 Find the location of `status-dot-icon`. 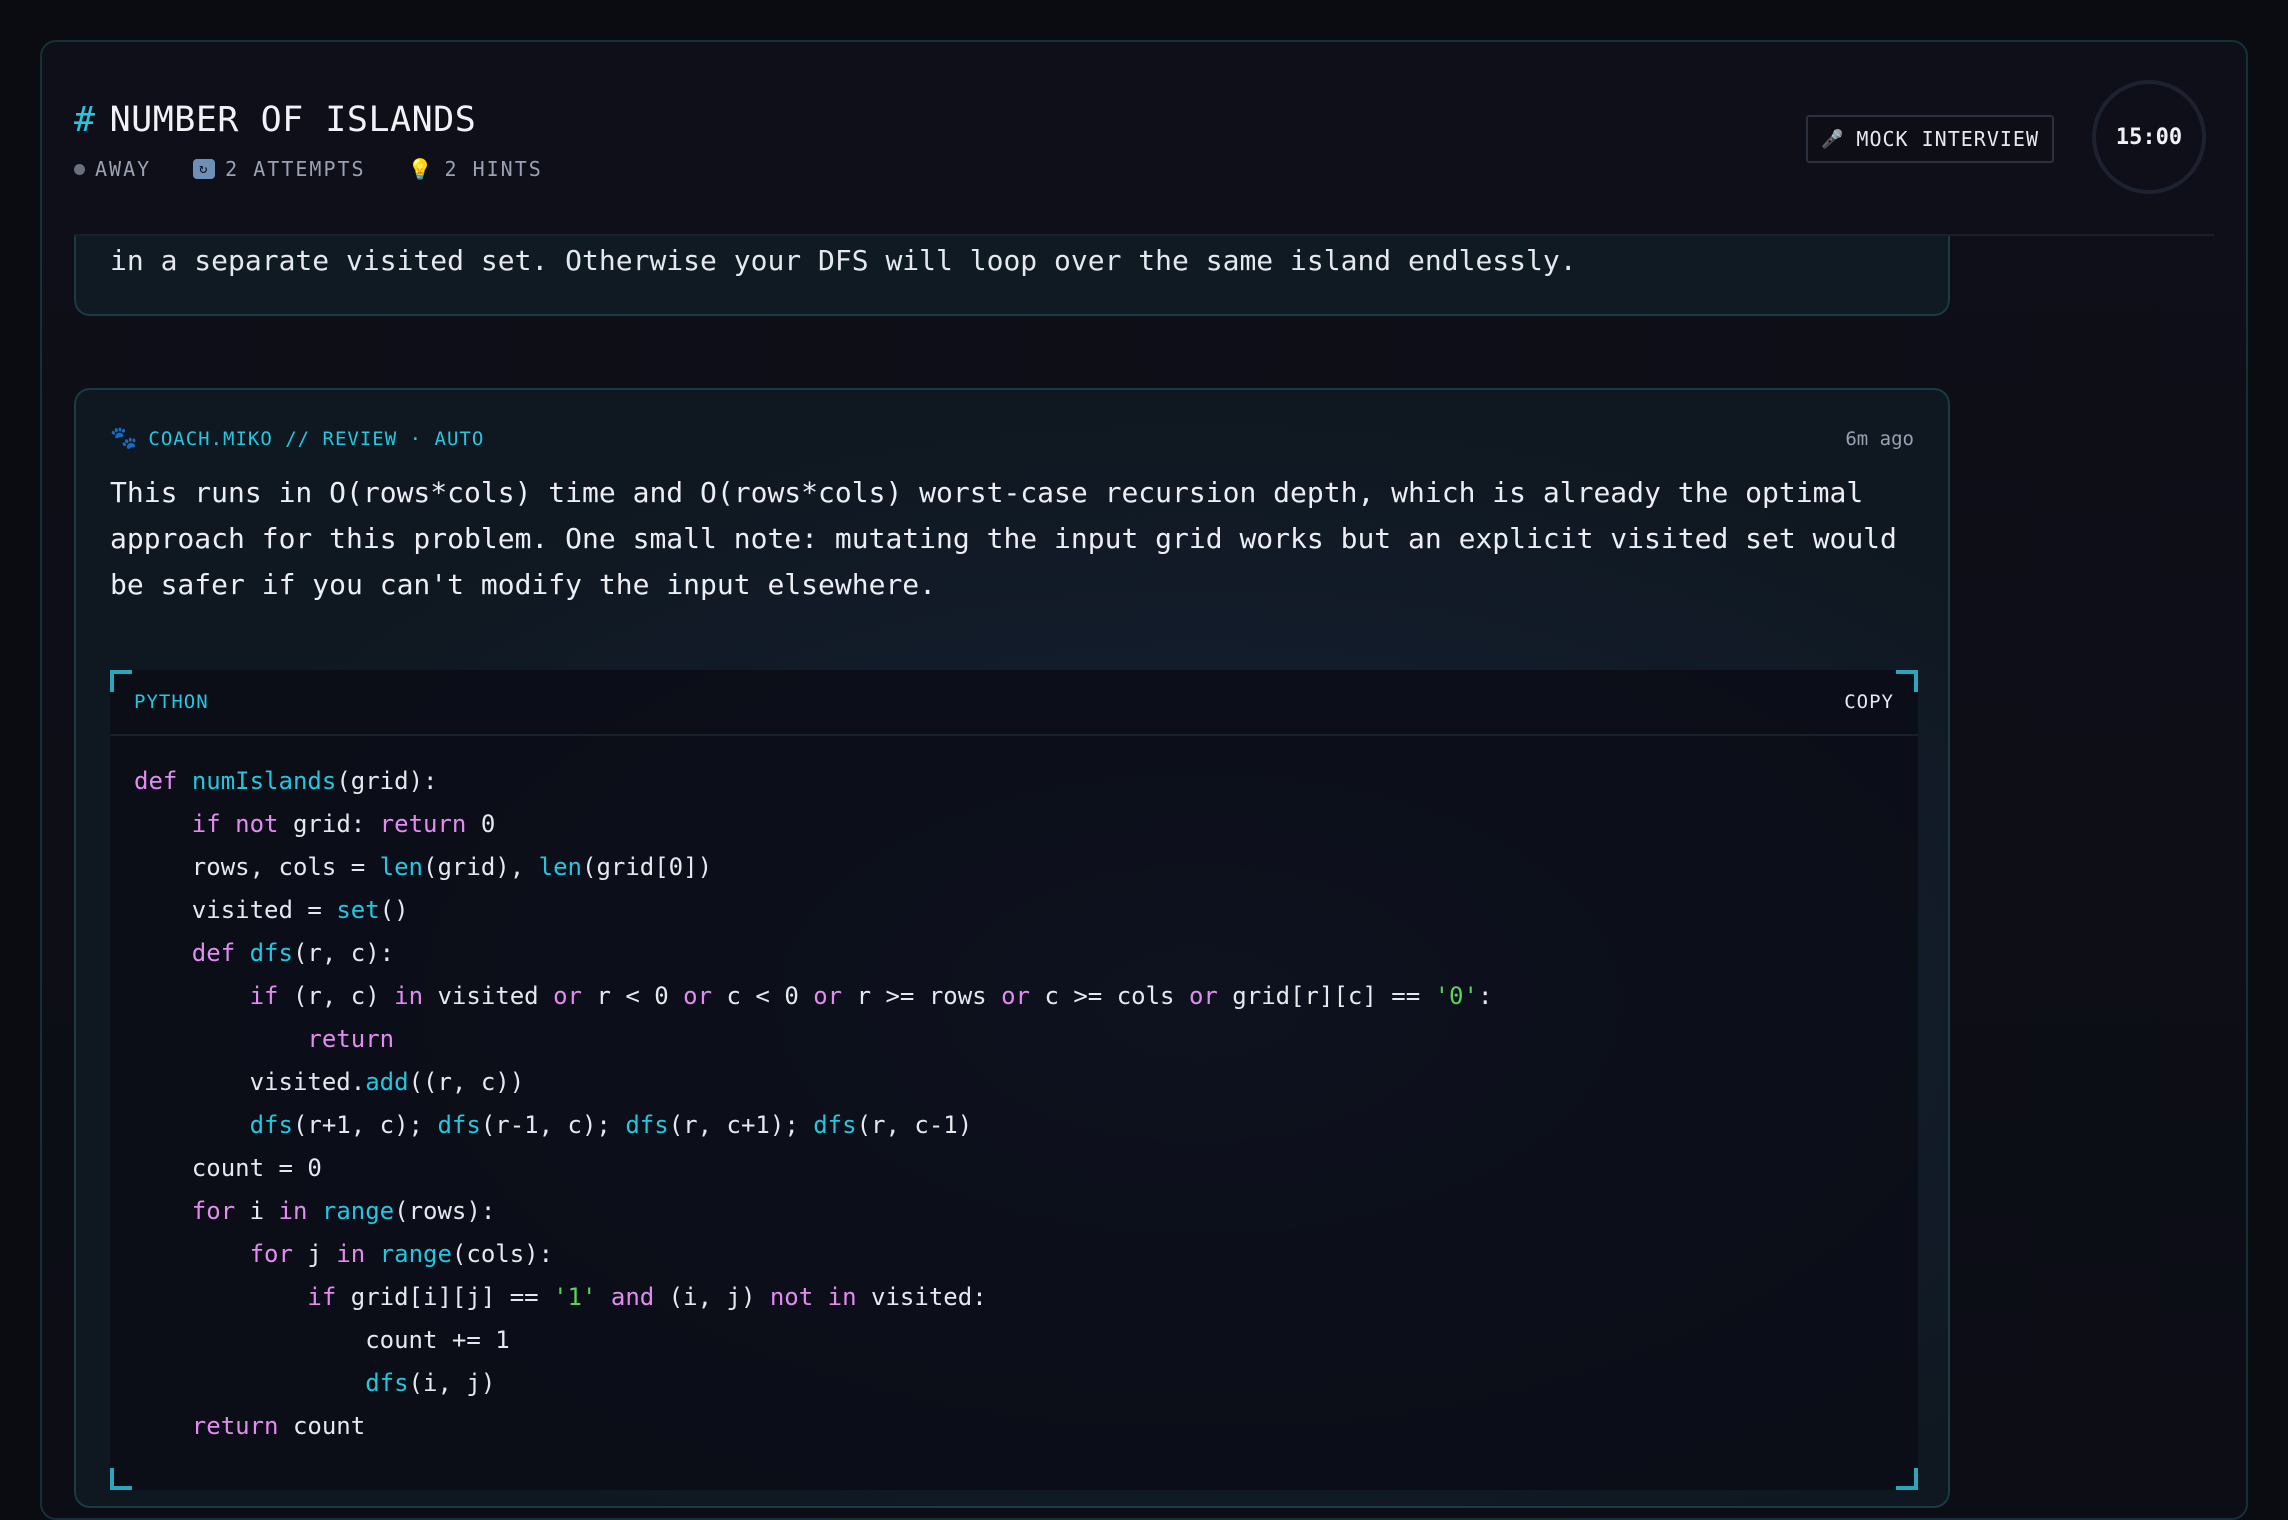

status-dot-icon is located at coordinates (79, 169).